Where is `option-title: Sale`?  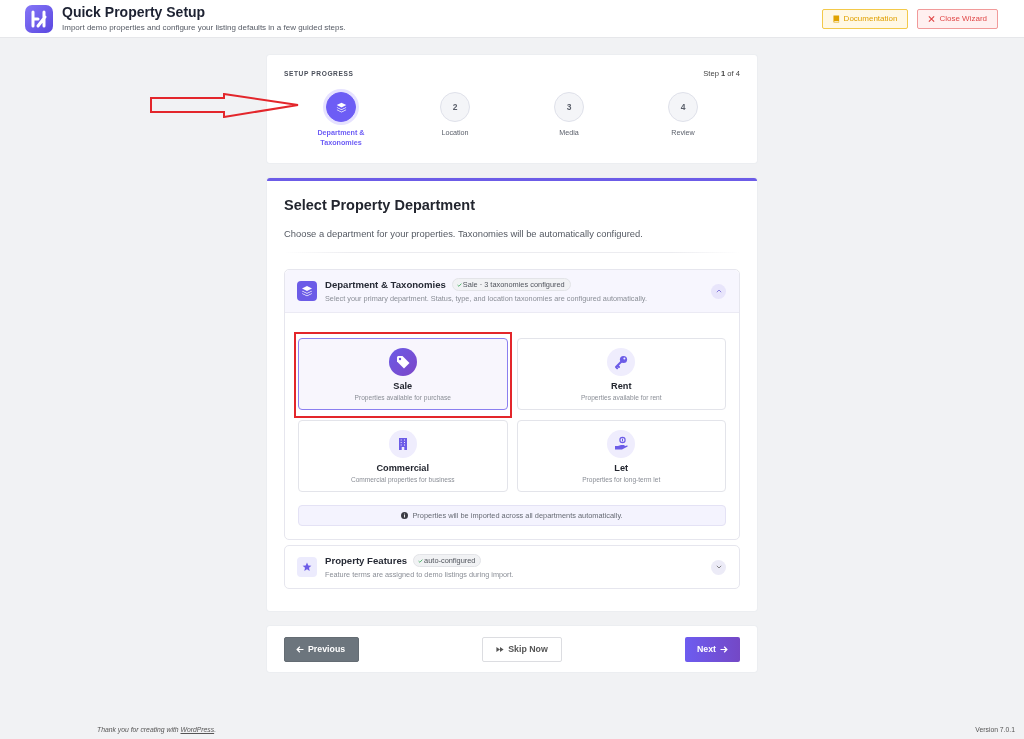 option-title: Sale is located at coordinates (403, 386).